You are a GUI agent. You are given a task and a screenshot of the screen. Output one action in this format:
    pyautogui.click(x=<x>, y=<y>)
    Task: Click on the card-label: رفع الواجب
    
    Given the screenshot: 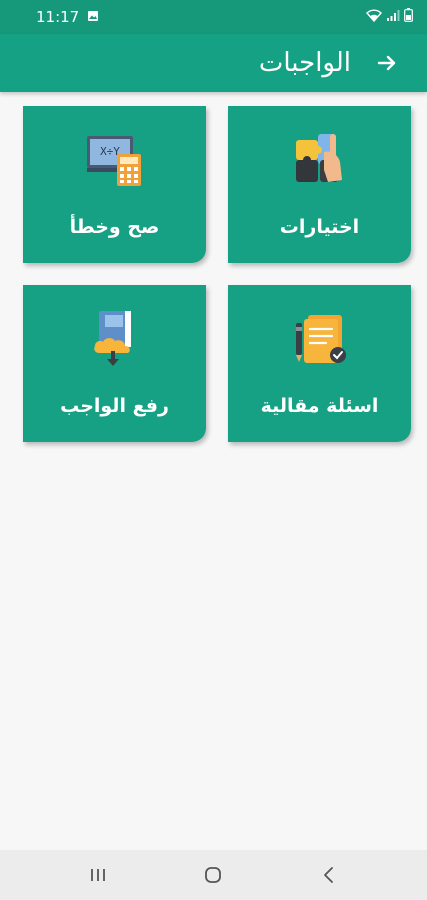 What is the action you would take?
    pyautogui.click(x=114, y=406)
    